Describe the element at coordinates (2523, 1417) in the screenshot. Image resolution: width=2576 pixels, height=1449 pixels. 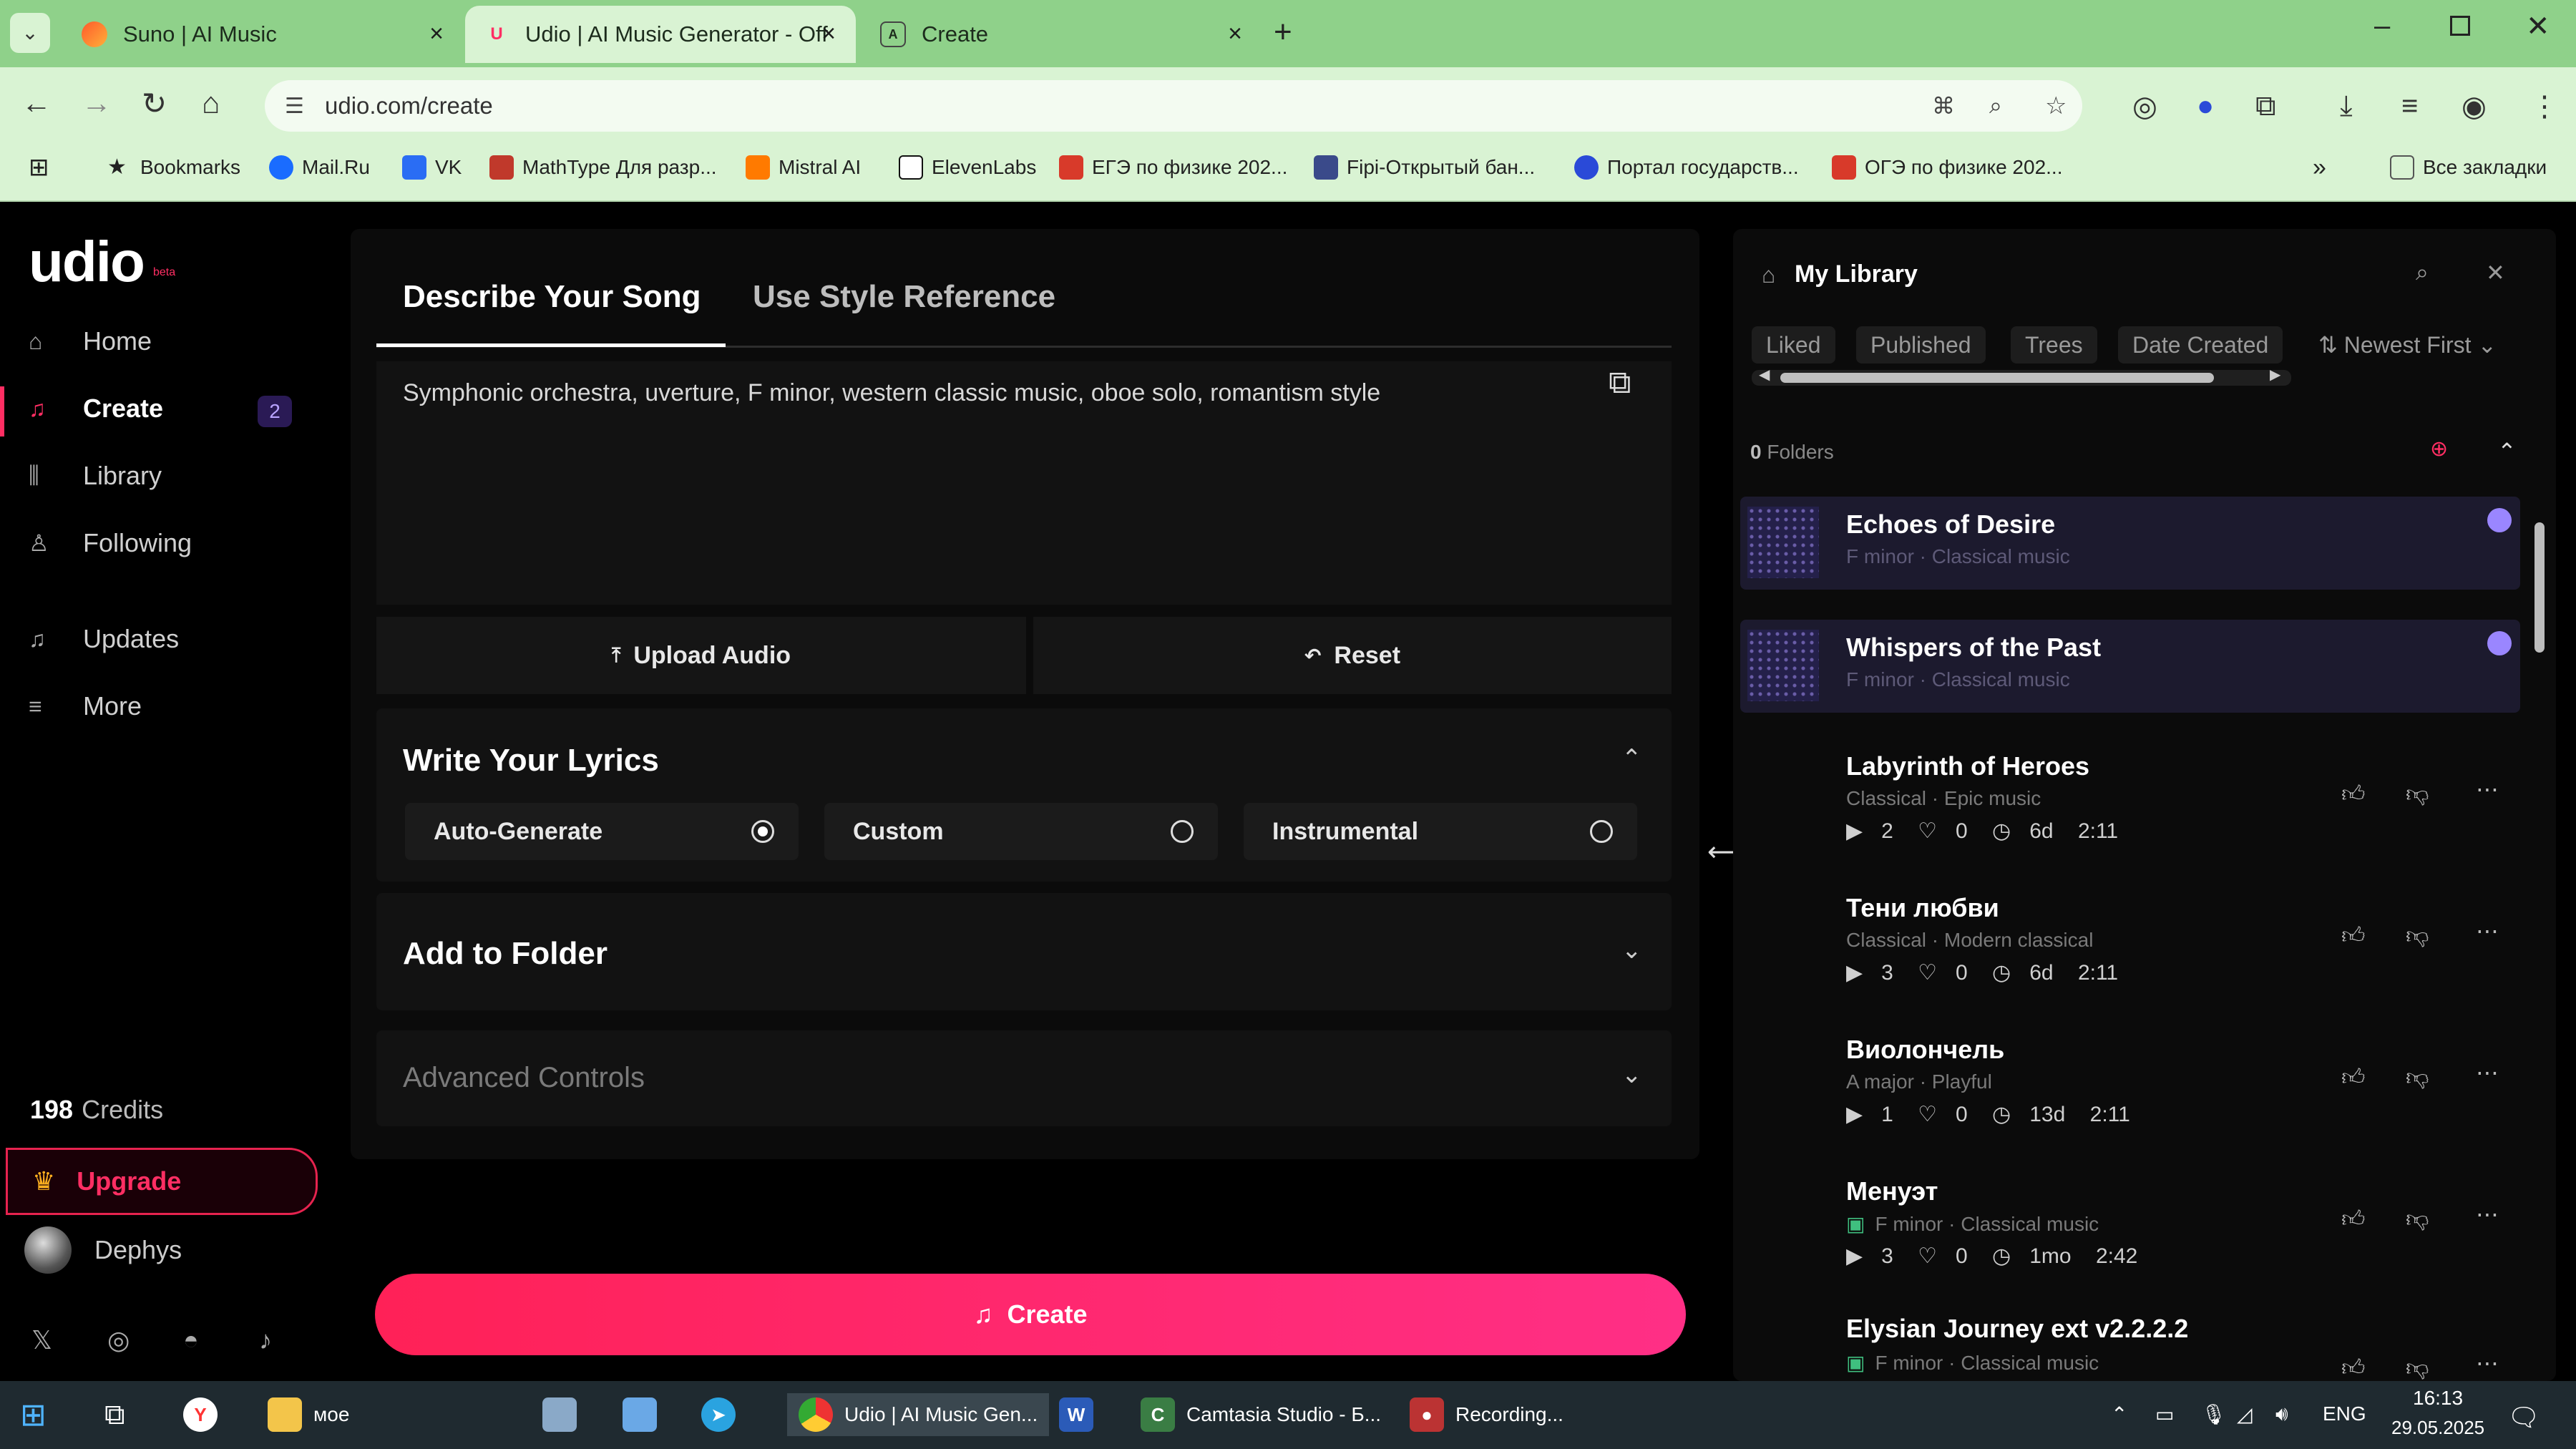
I see `notifications-icon: 🗨︎` at that location.